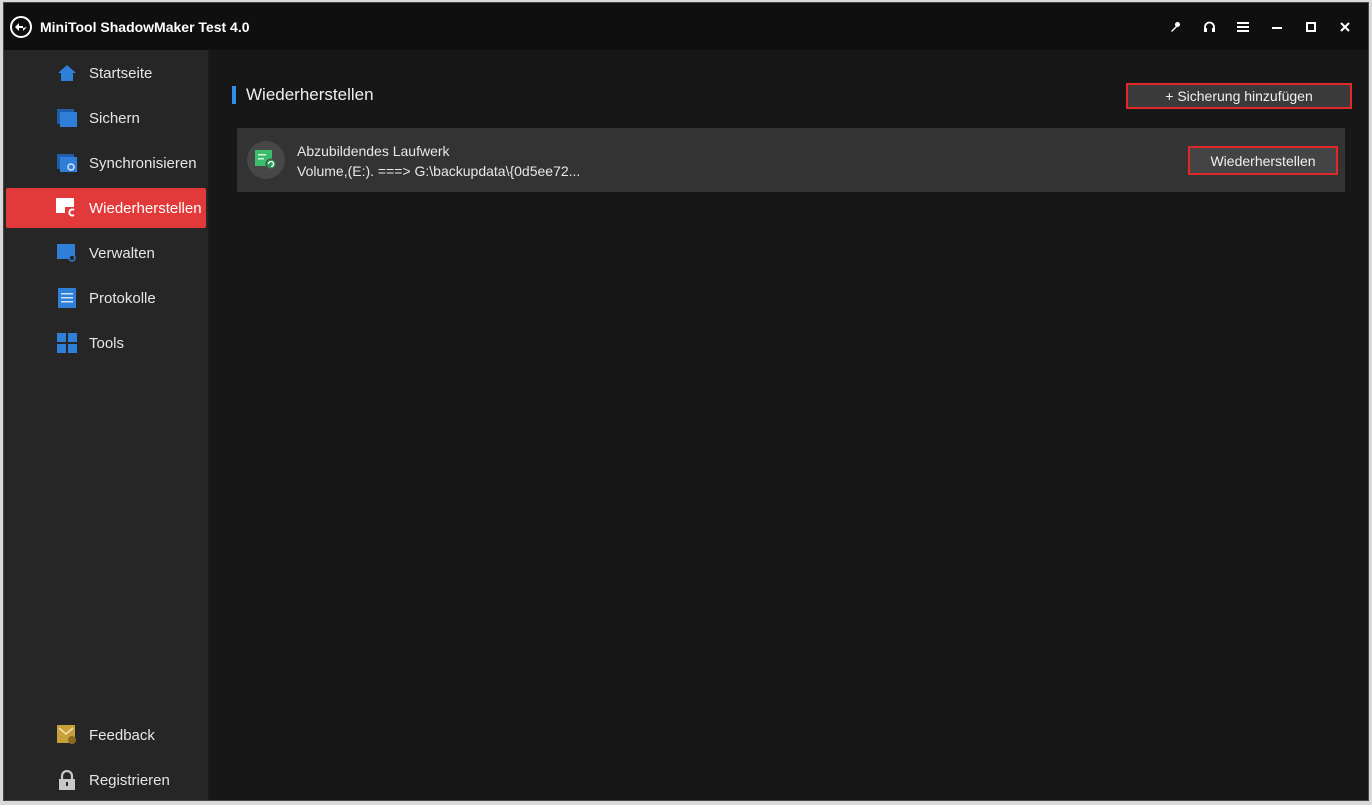 The height and width of the screenshot is (805, 1372). I want to click on restore-icon, so click(67, 208).